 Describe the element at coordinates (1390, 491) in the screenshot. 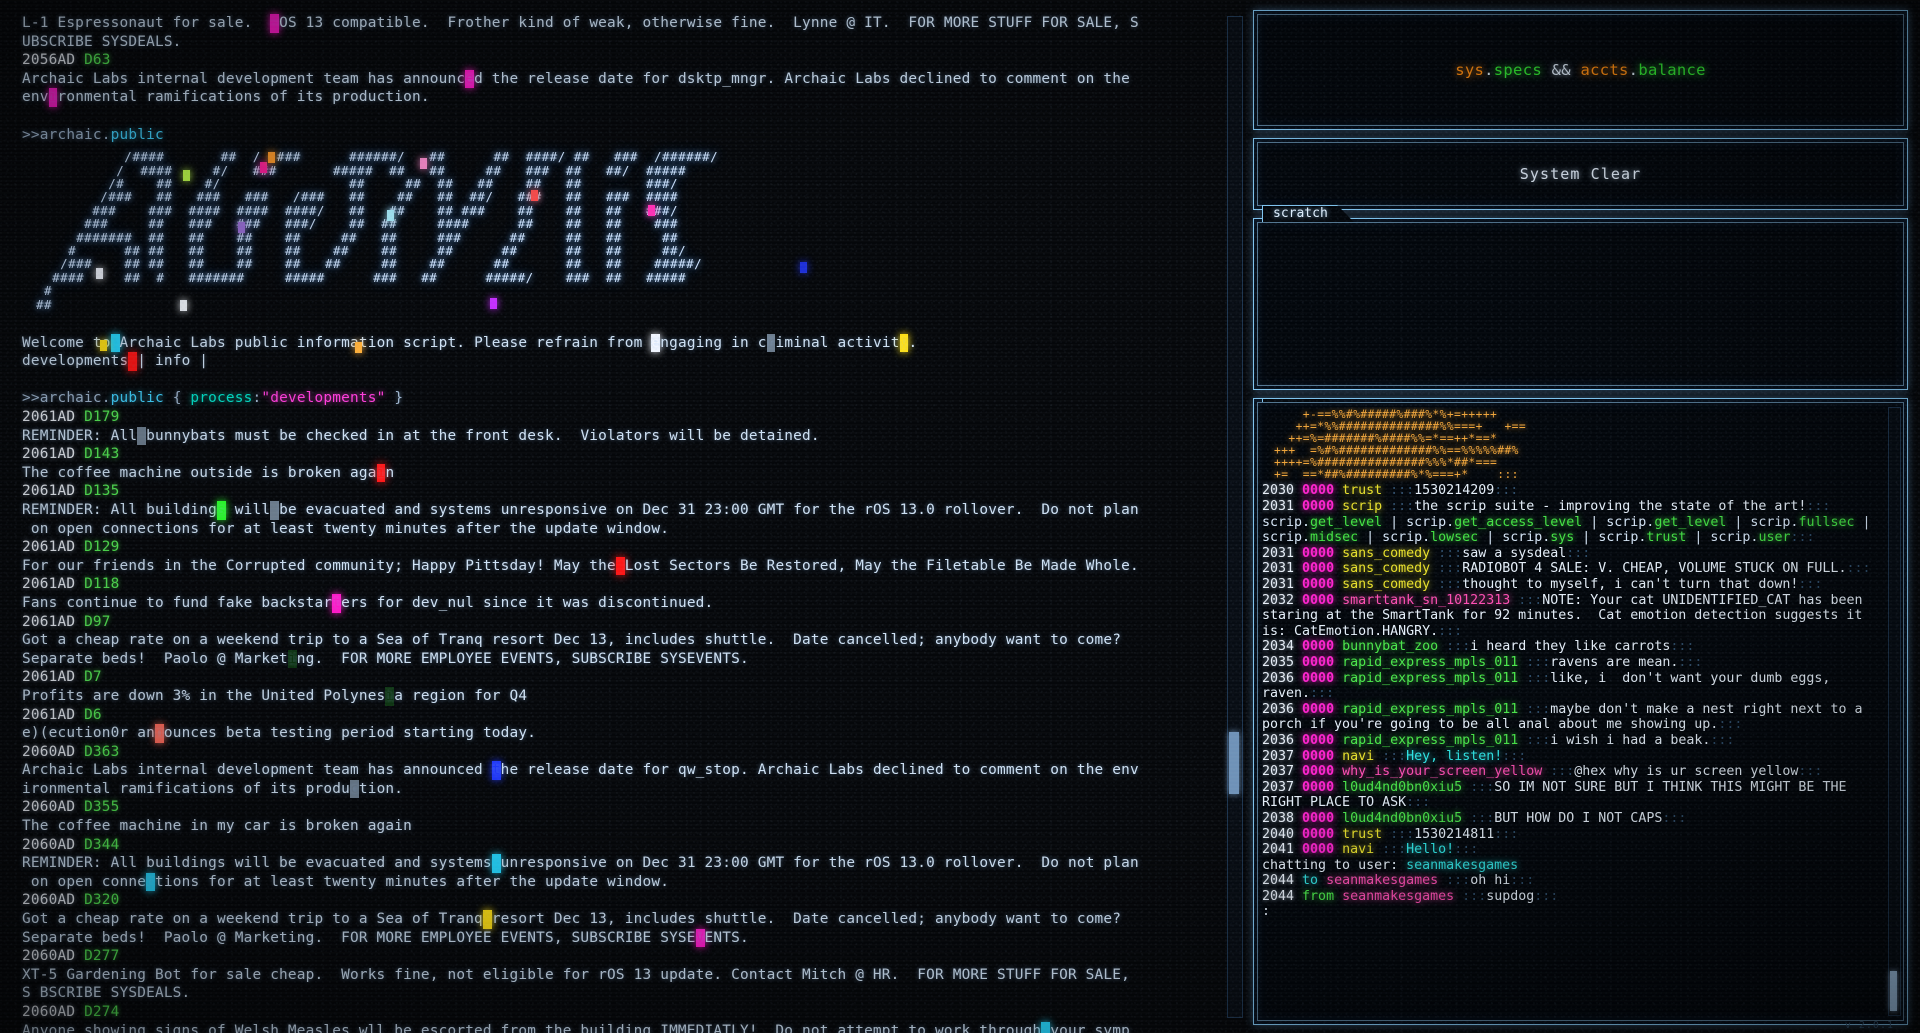

I see `chat-message: 2030 0000 trust :::1530214209:::` at that location.